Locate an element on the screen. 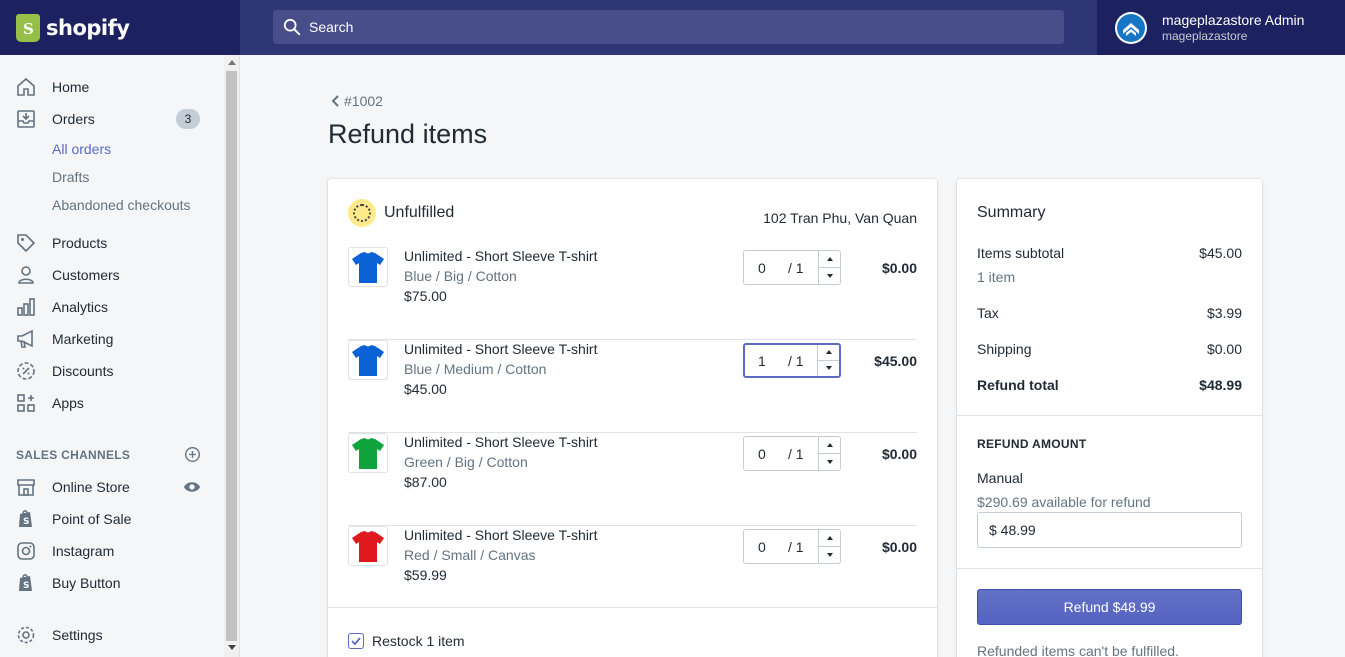 The width and height of the screenshot is (1345, 657). sidebar-item-analytics: Analytics is located at coordinates (61, 307).